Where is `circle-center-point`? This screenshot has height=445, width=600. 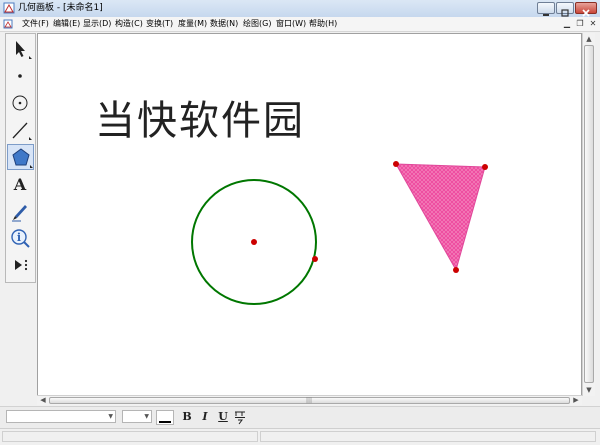
circle-center-point is located at coordinates (254, 242).